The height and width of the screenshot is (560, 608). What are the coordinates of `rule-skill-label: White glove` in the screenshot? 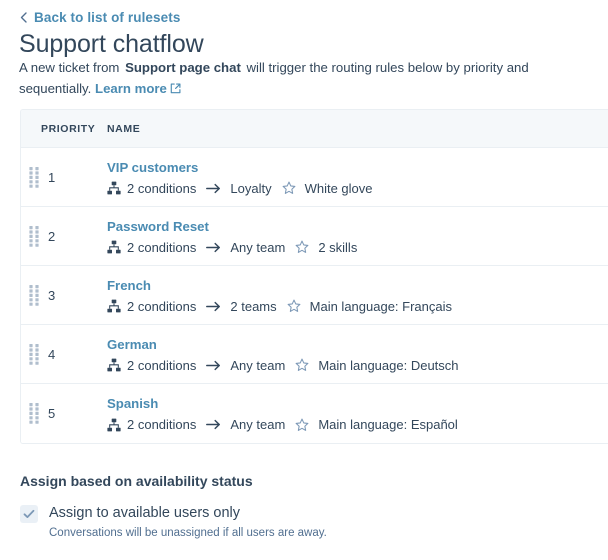 It's located at (338, 188).